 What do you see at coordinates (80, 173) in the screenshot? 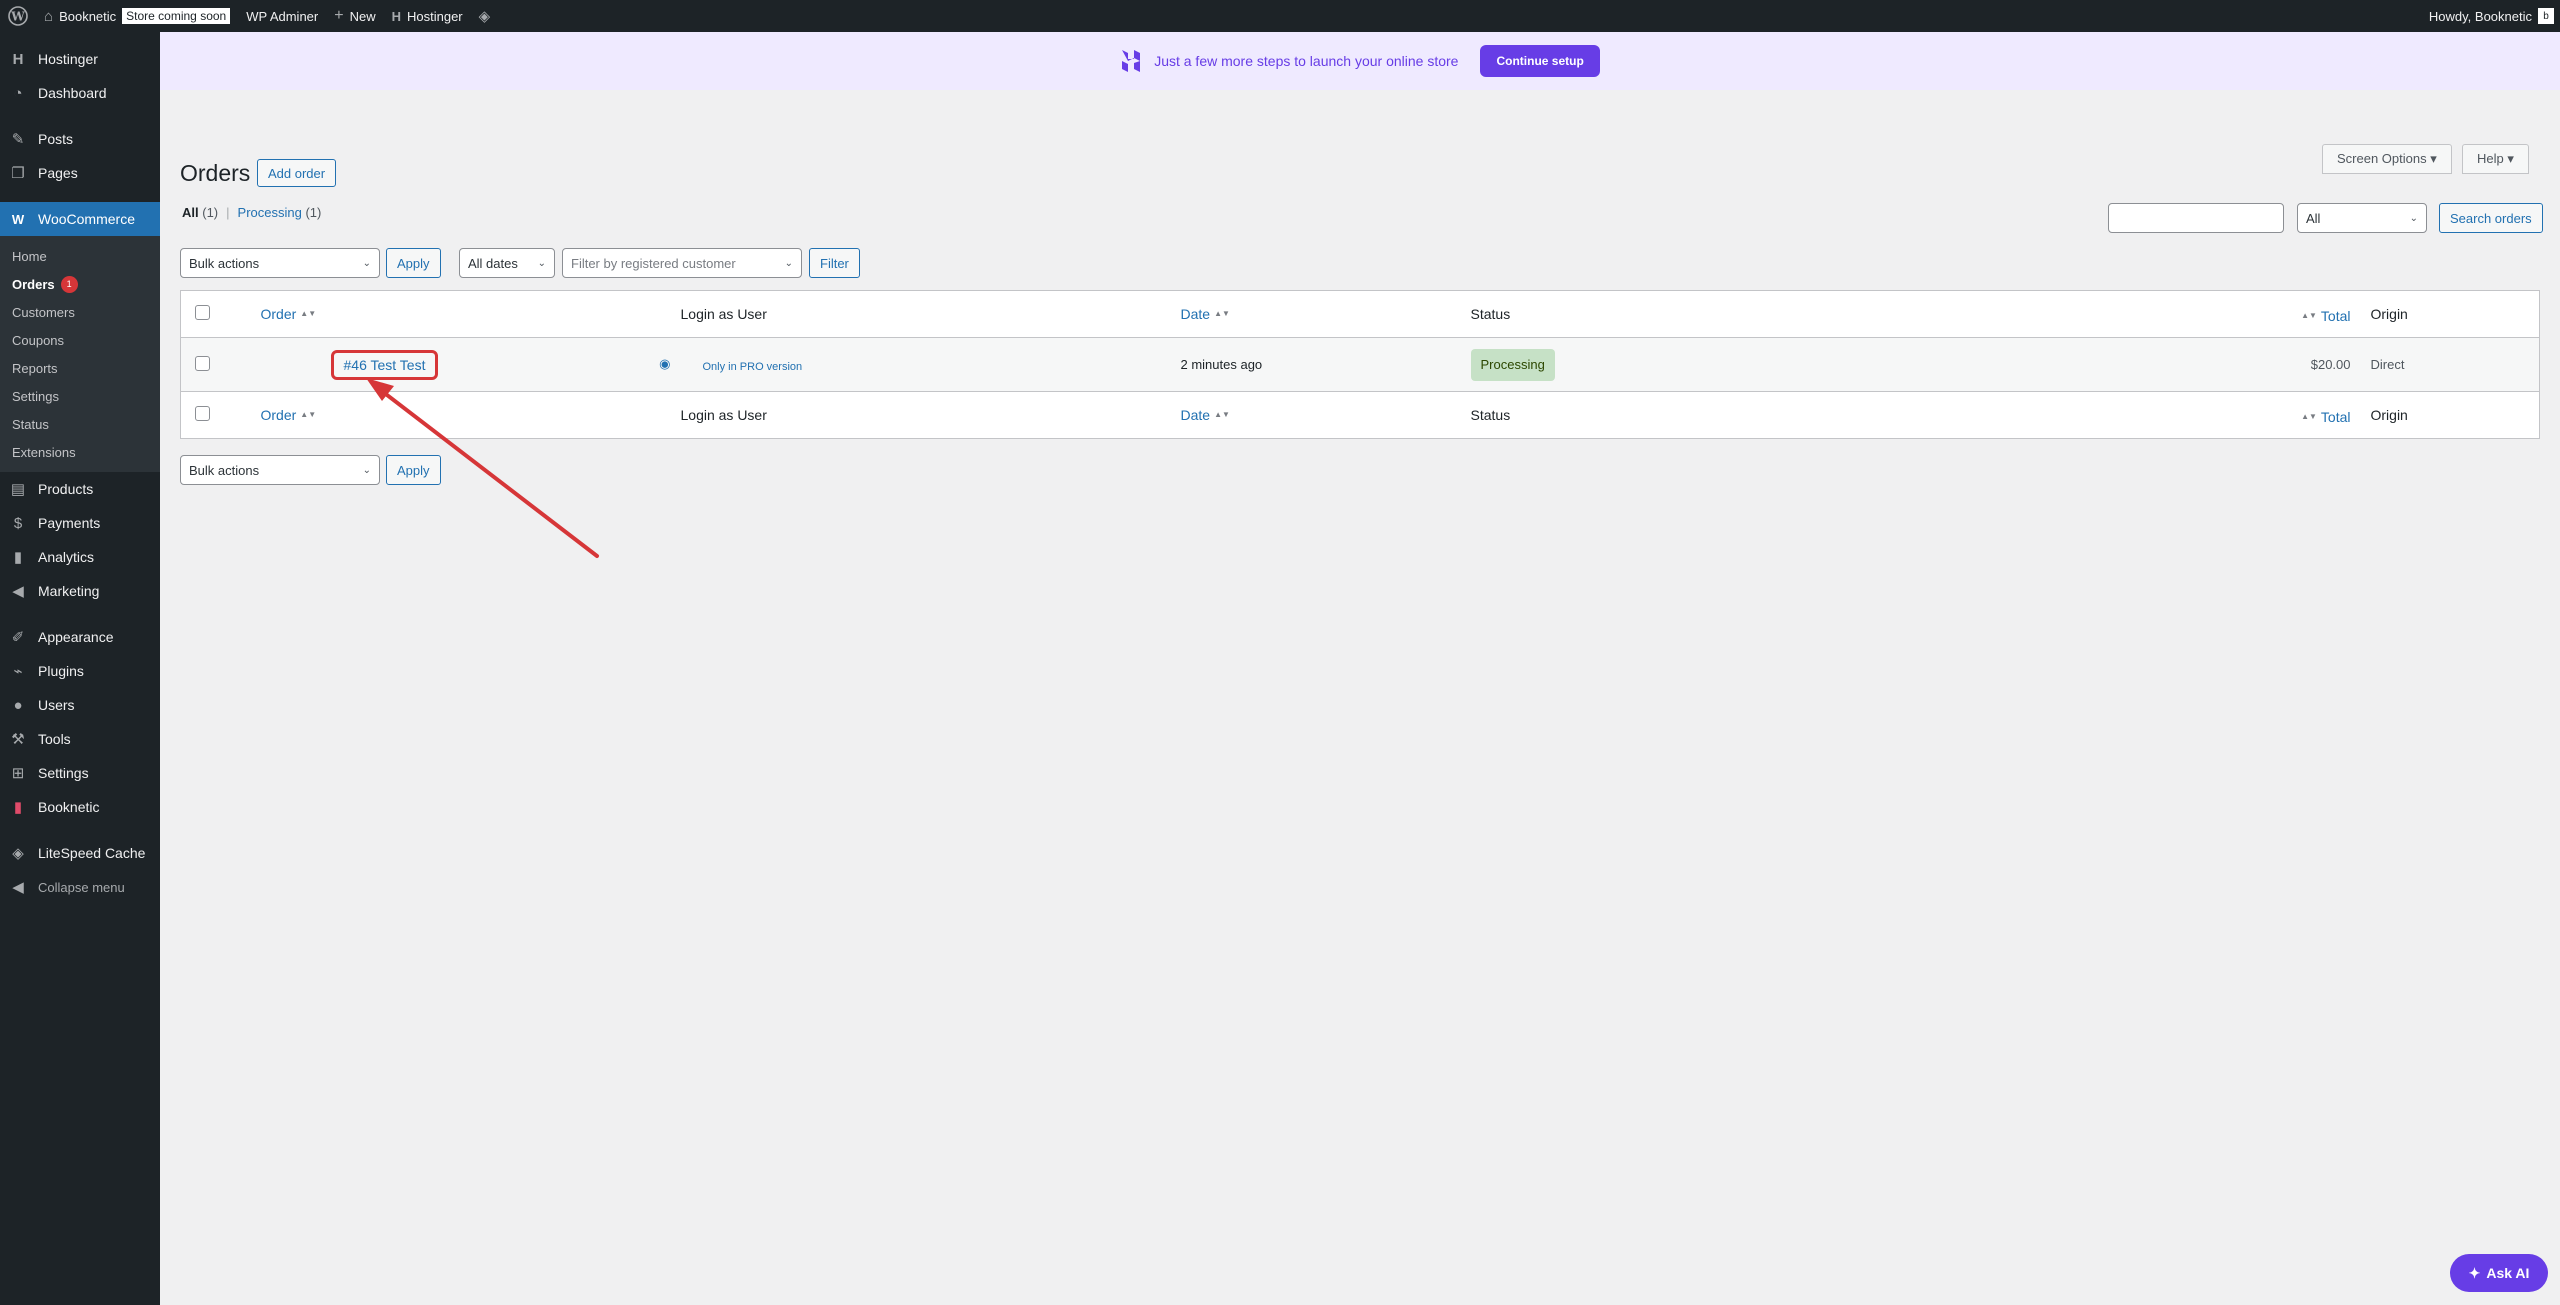
I see `sidebar-item-pages: ❐ Pages` at bounding box center [80, 173].